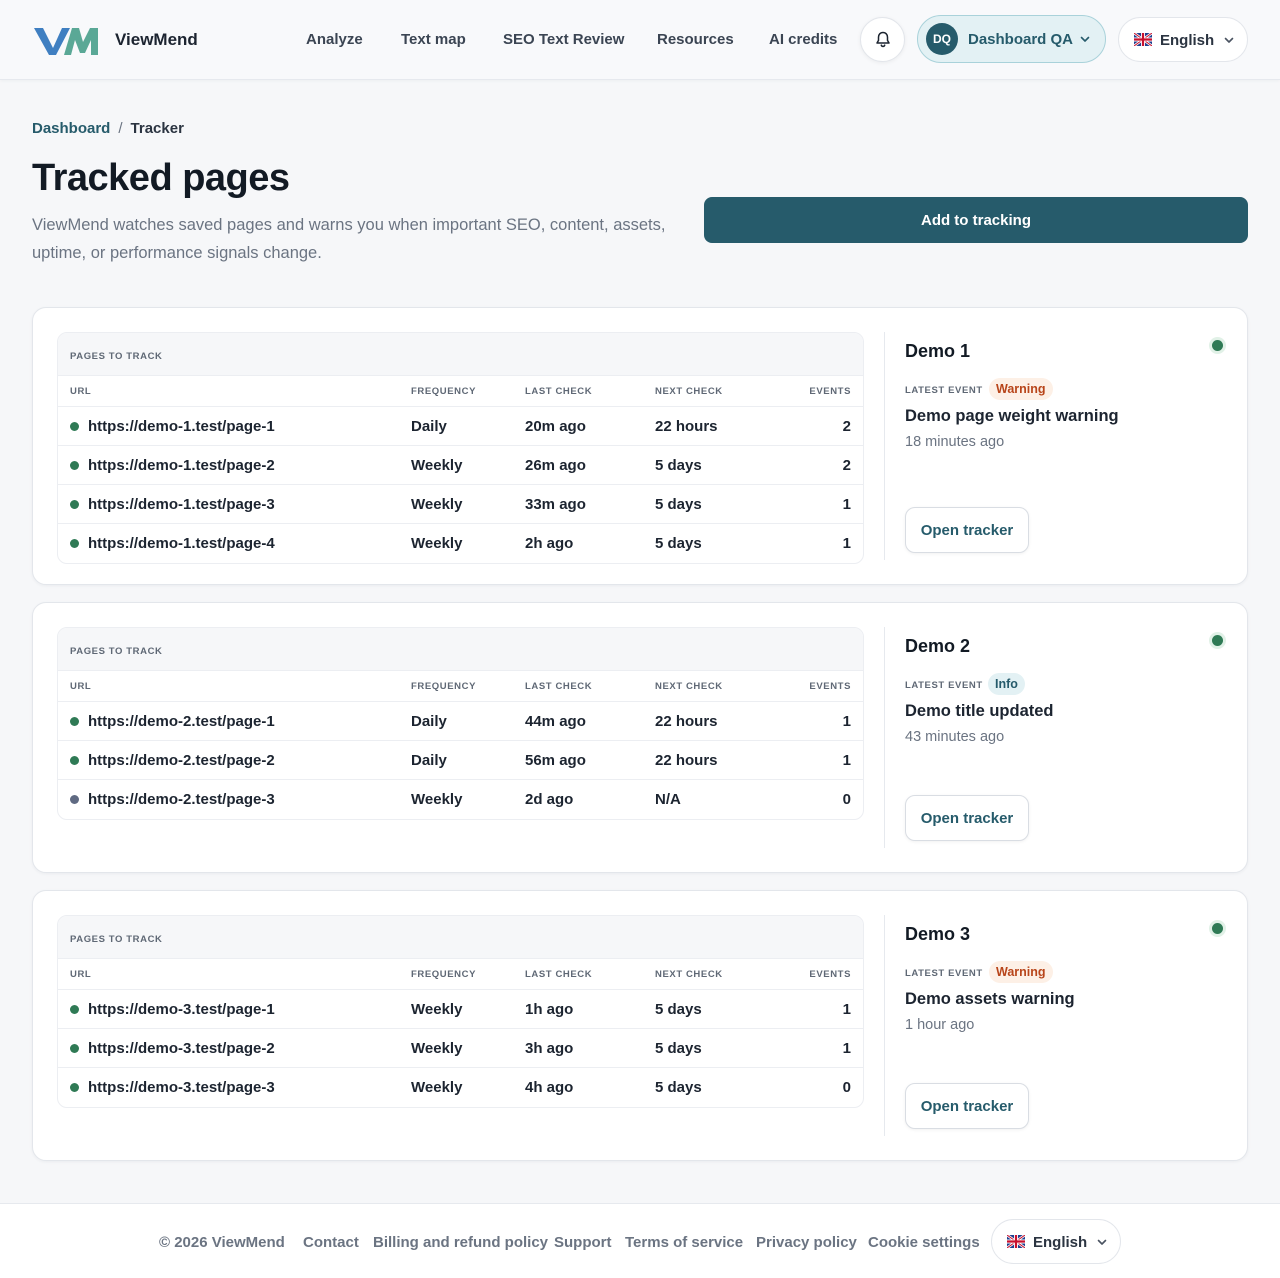  Describe the element at coordinates (937, 934) in the screenshot. I see `tracker-name: Demo 3` at that location.